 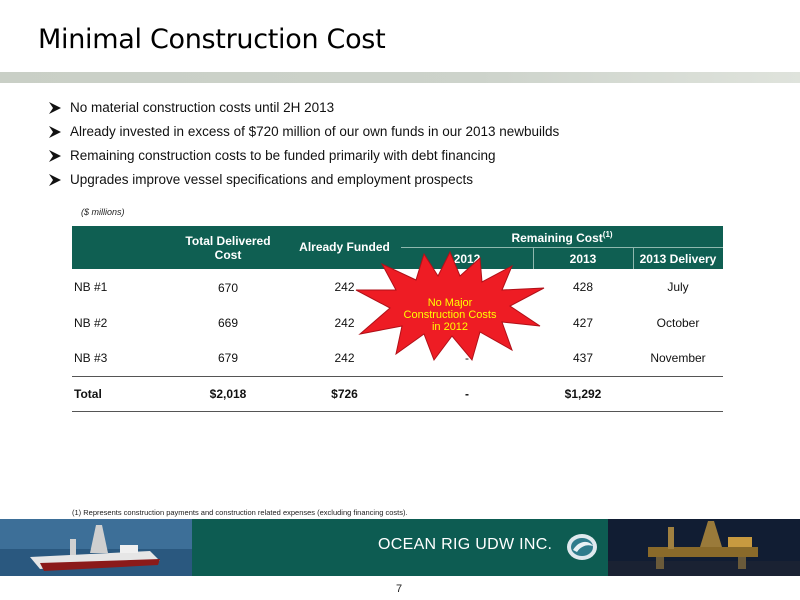 I want to click on header-divider, so click(x=562, y=247).